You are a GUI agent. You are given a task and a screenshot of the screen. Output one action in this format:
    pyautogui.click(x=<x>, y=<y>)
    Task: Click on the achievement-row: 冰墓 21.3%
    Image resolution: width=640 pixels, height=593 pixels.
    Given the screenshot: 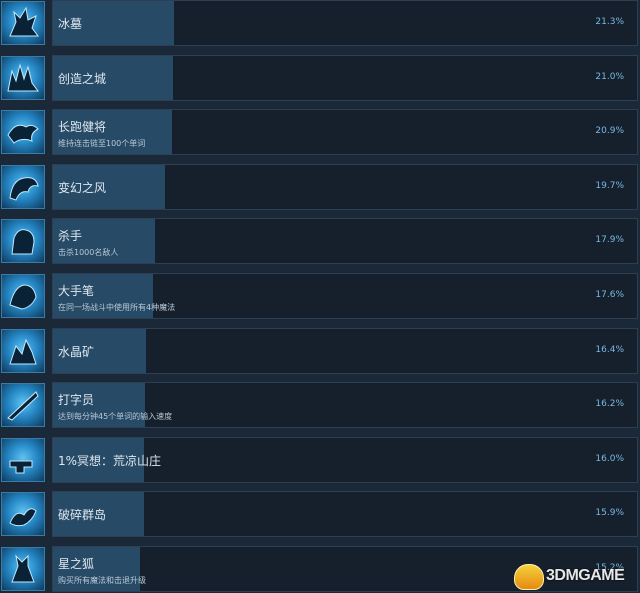 What is the action you would take?
    pyautogui.click(x=320, y=23)
    